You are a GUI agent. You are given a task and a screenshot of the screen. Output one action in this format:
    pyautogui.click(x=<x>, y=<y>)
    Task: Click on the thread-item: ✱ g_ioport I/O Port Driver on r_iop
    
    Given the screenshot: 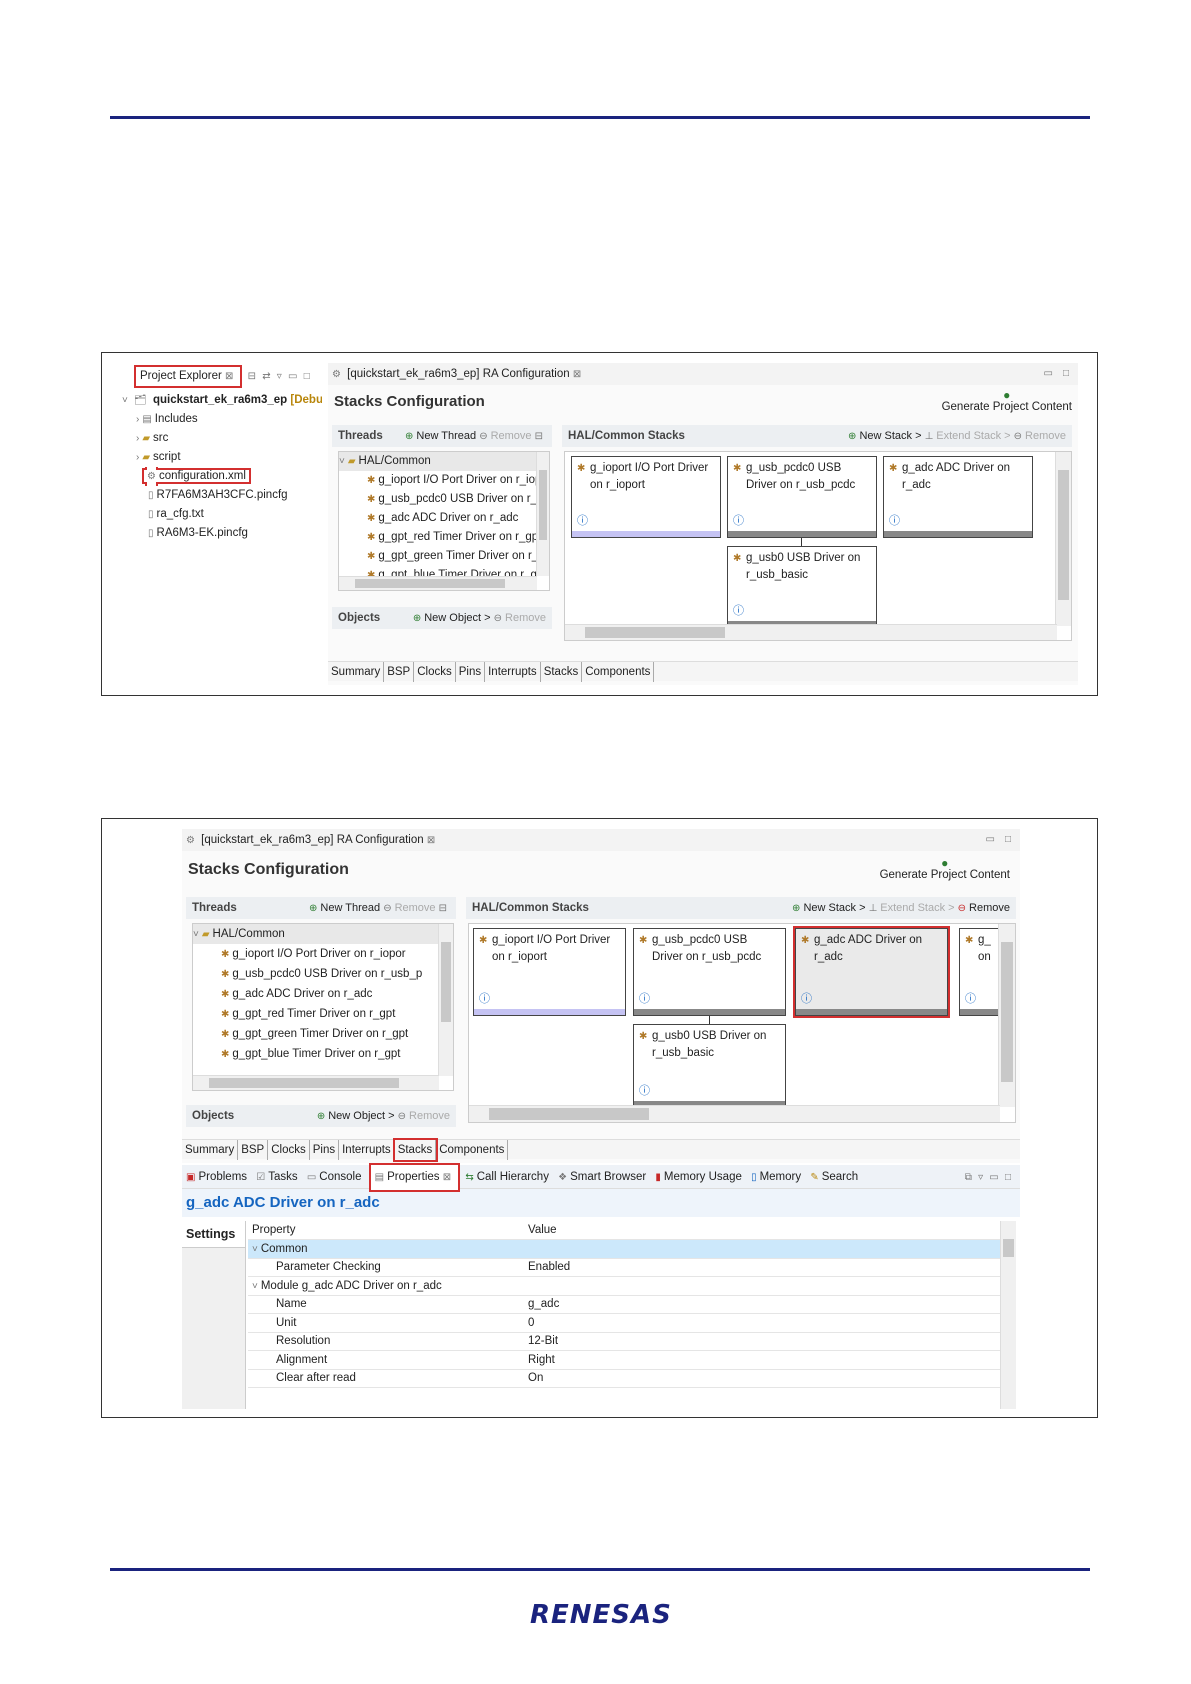 What is the action you would take?
    pyautogui.click(x=438, y=480)
    